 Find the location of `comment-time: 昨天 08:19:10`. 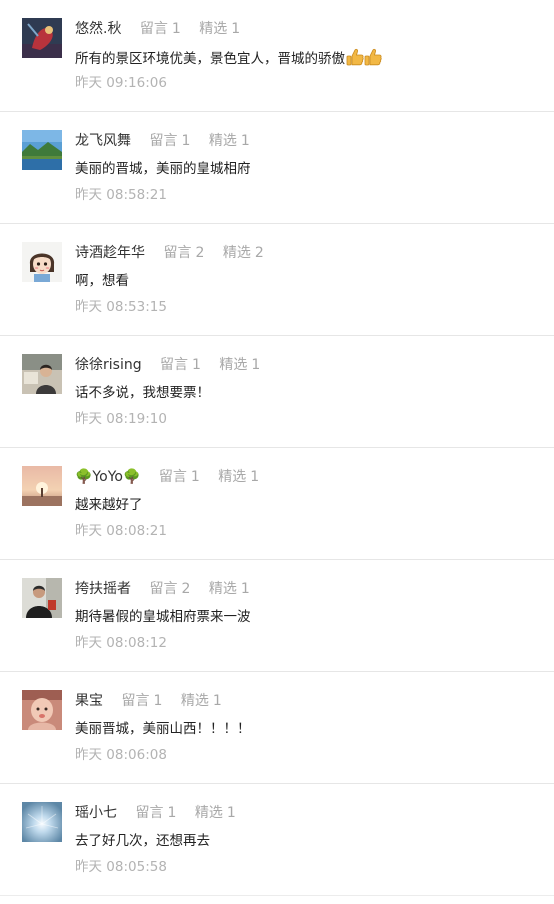

comment-time: 昨天 08:19:10 is located at coordinates (121, 419).